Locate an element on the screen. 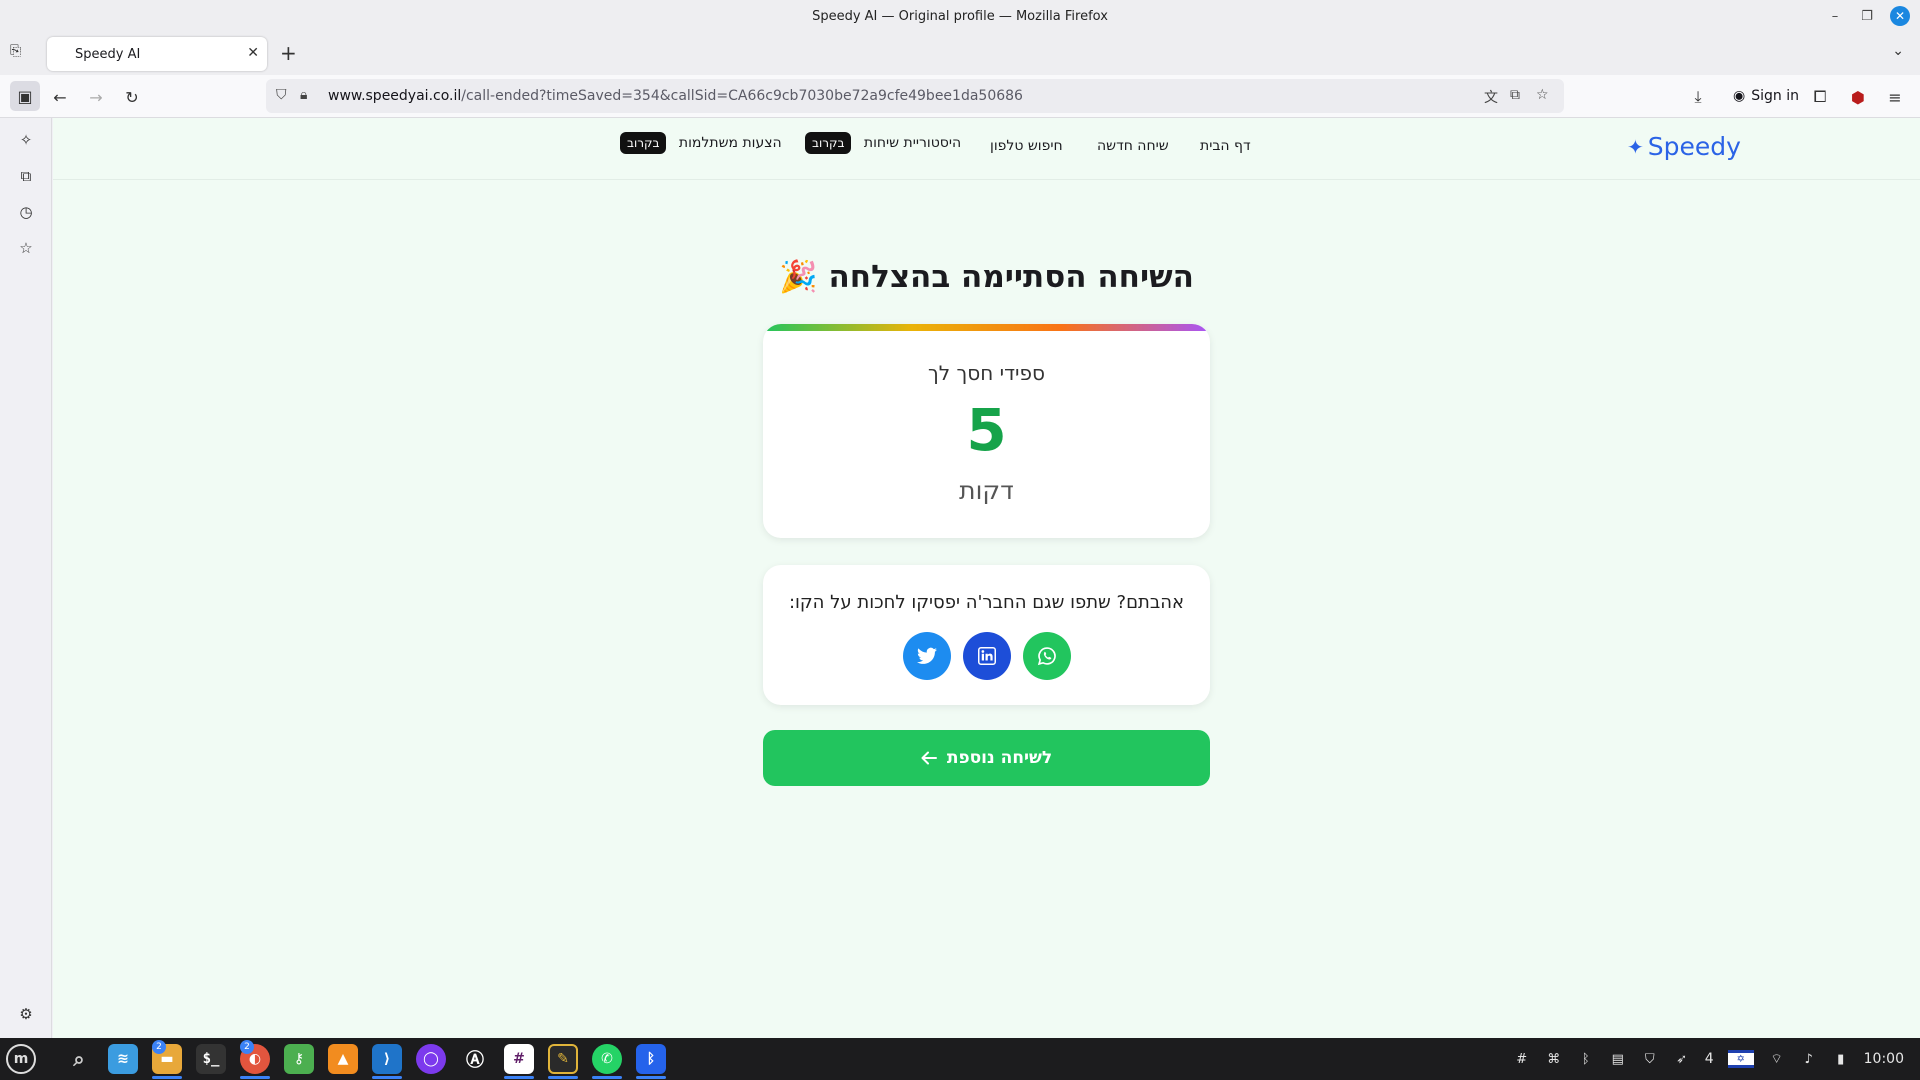 The image size is (1920, 1080). extensions-icon: ⧠ is located at coordinates (1820, 97).